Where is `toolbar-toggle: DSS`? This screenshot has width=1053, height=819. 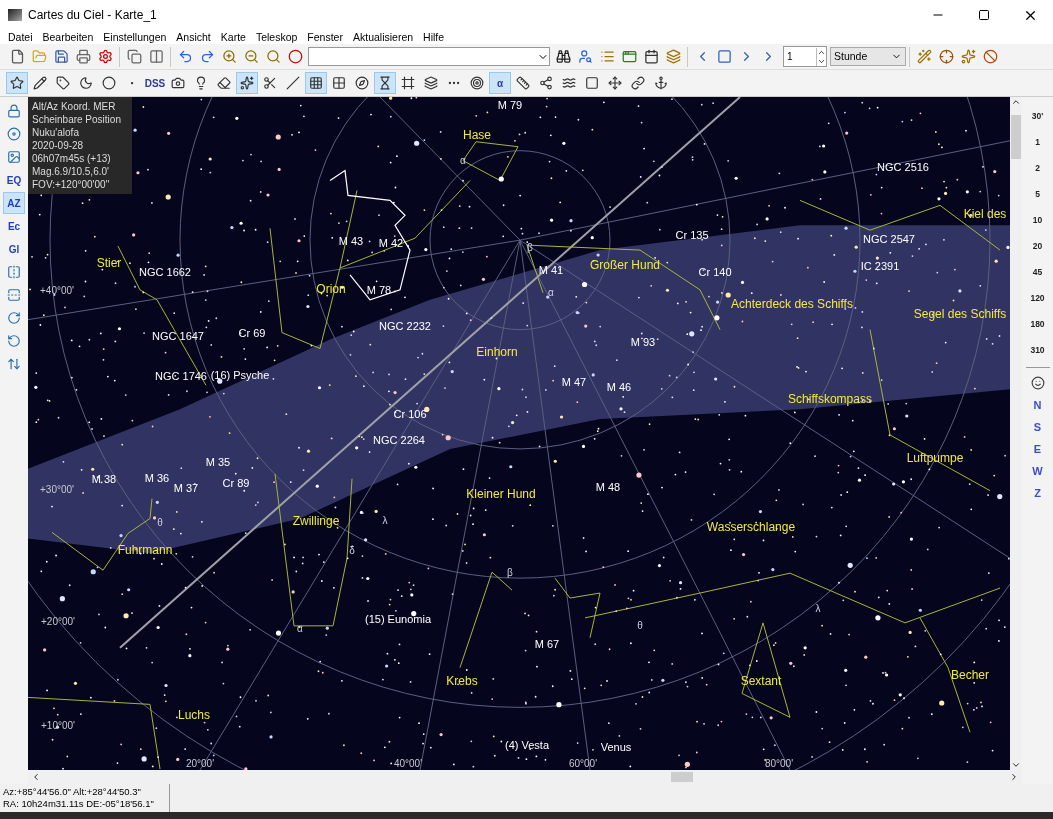
toolbar-toggle: DSS is located at coordinates (155, 83).